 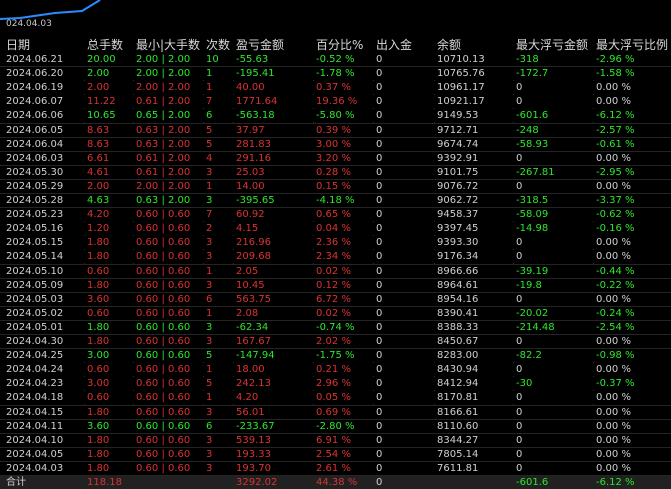 I want to click on header-balance: 余额, so click(x=449, y=44).